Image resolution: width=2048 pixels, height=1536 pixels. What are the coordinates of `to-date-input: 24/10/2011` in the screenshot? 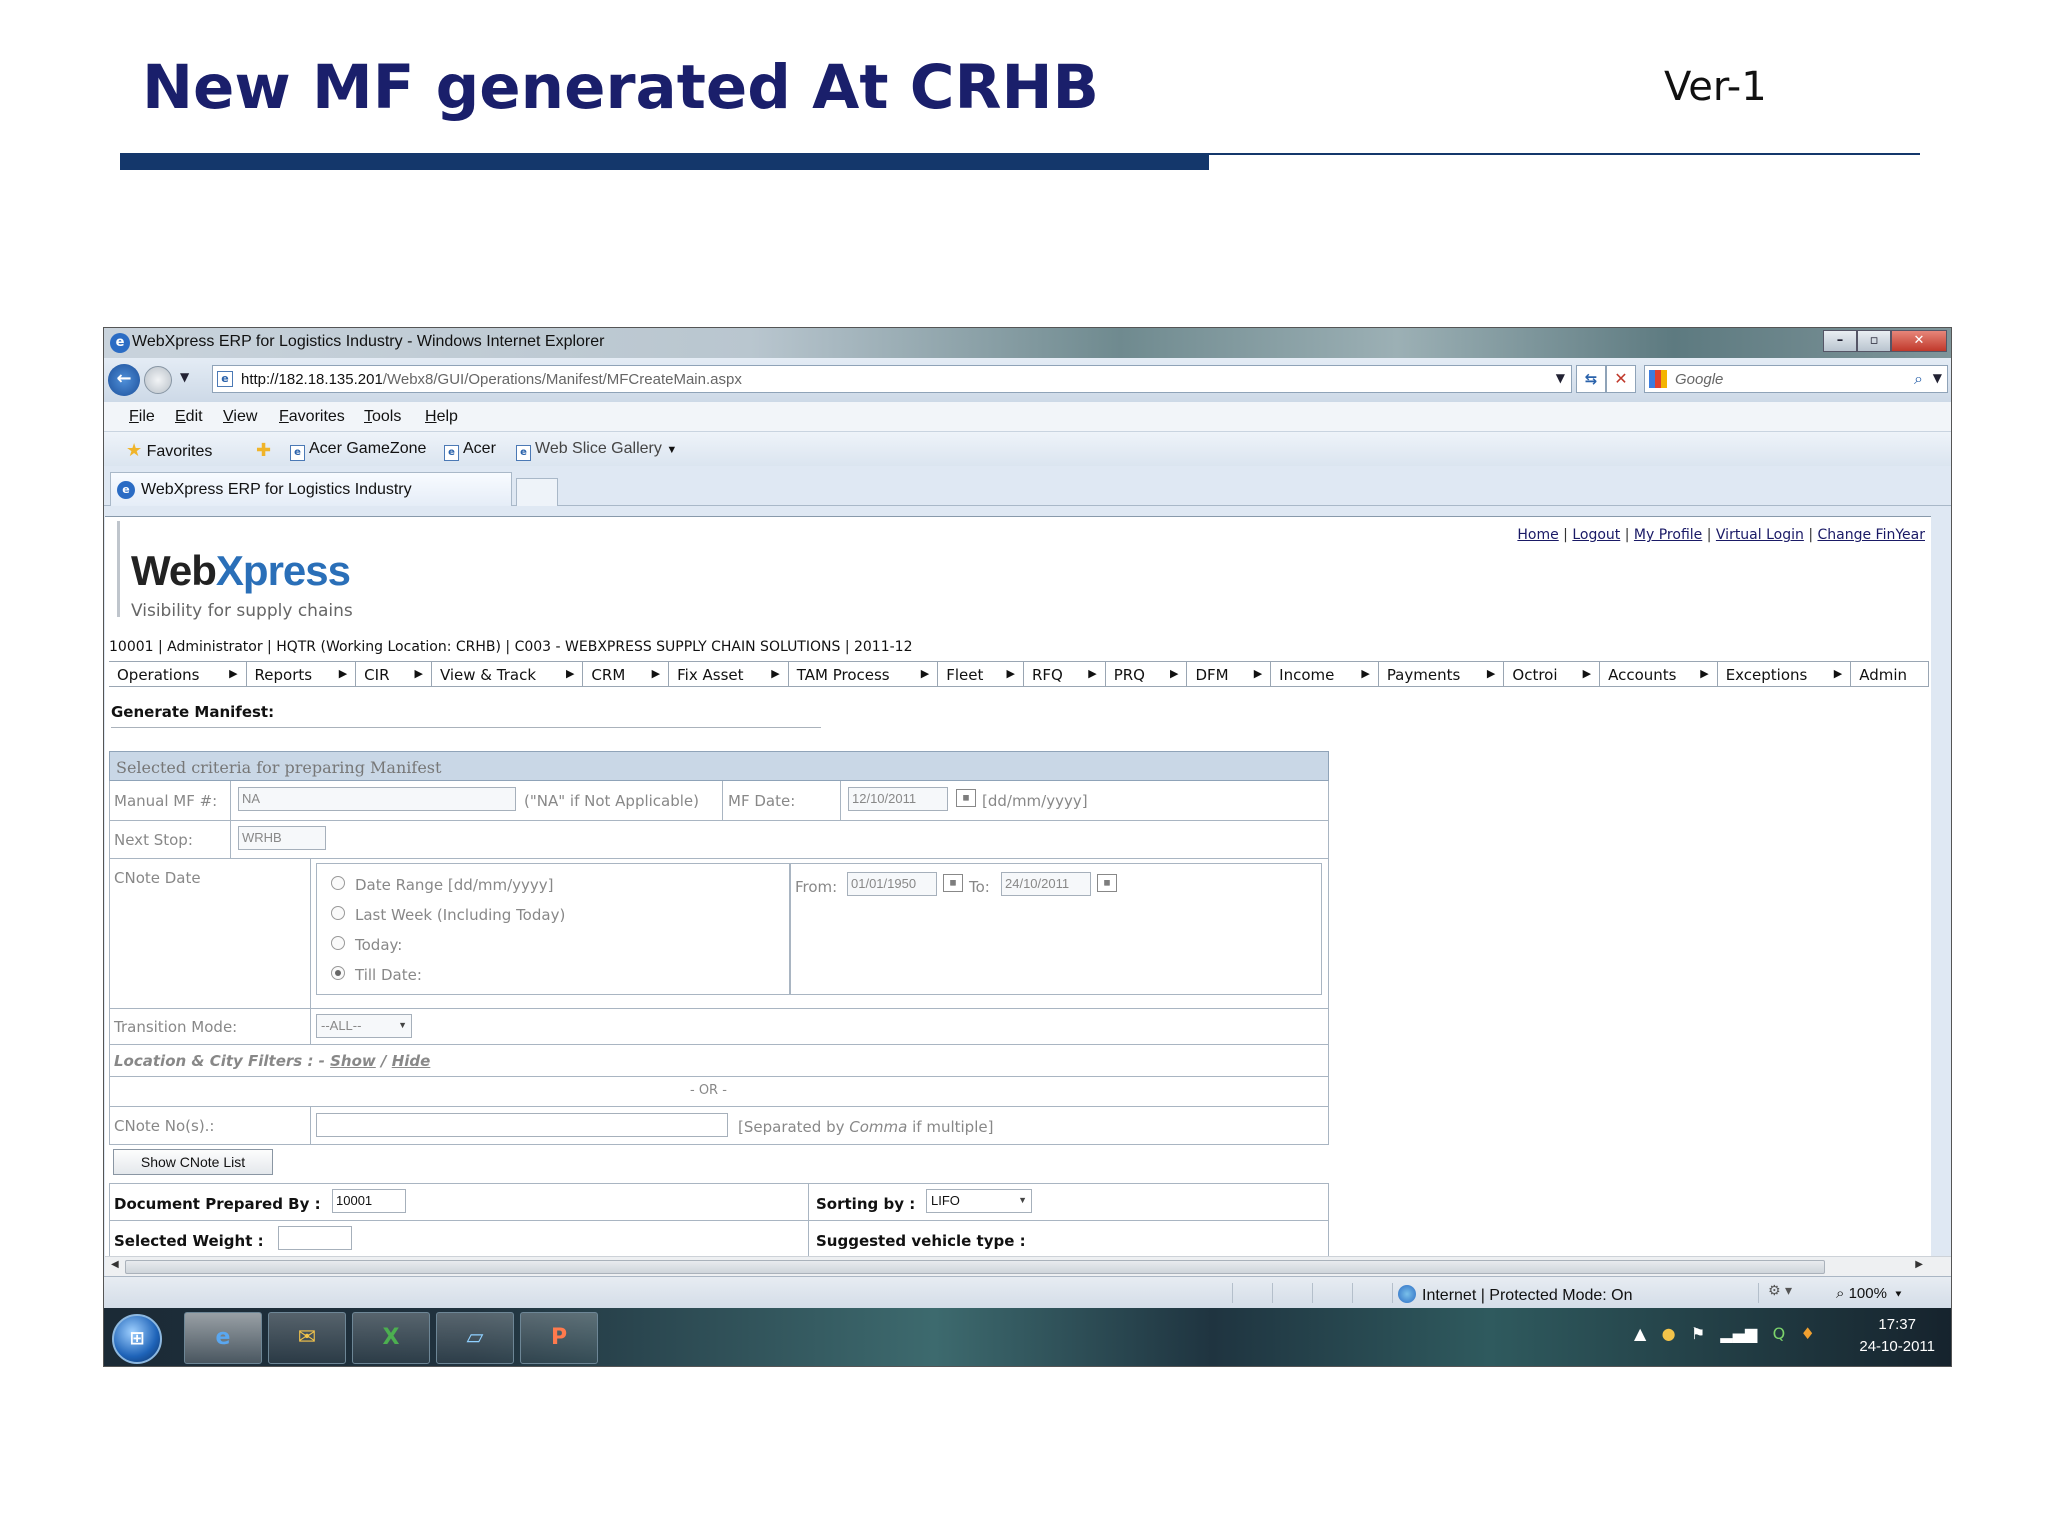 It's located at (1046, 884).